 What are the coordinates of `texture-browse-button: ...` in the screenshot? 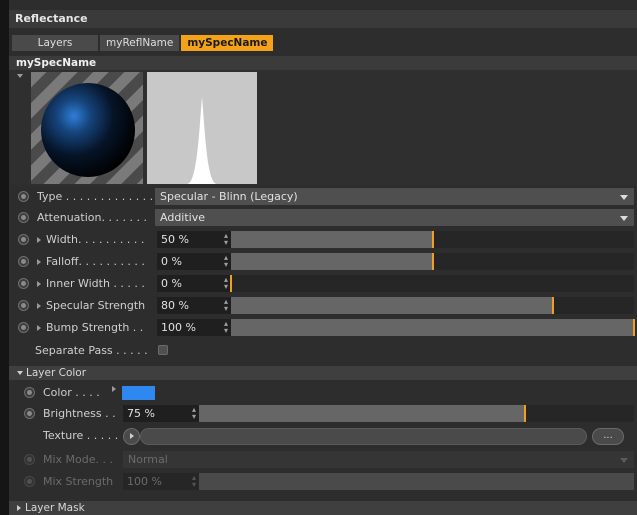 It's located at (608, 436).